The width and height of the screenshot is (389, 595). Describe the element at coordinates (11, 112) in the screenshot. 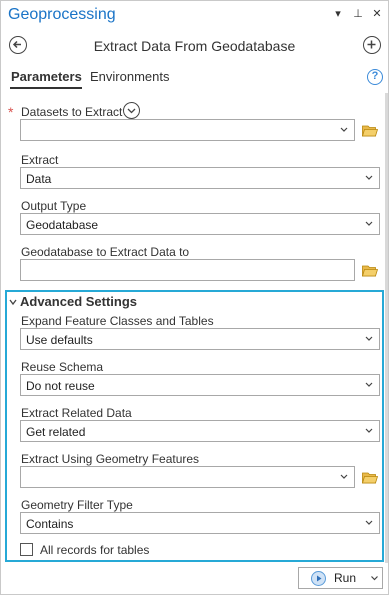

I see `required-marker: *` at that location.